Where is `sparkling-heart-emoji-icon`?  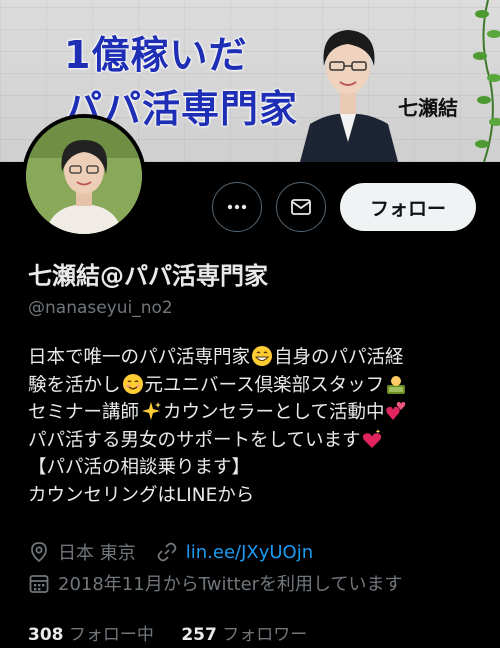
sparkling-heart-emoji-icon is located at coordinates (372, 438).